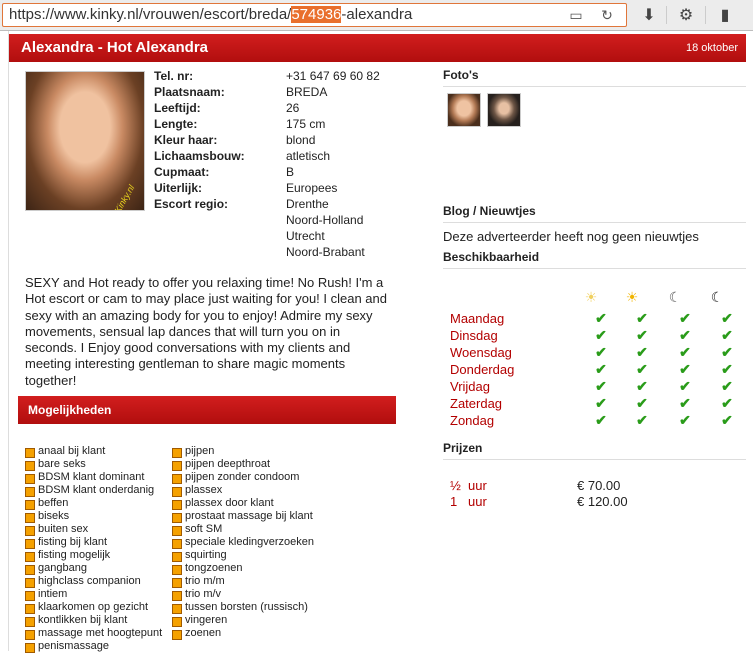  I want to click on option-item: biseks, so click(93, 516).